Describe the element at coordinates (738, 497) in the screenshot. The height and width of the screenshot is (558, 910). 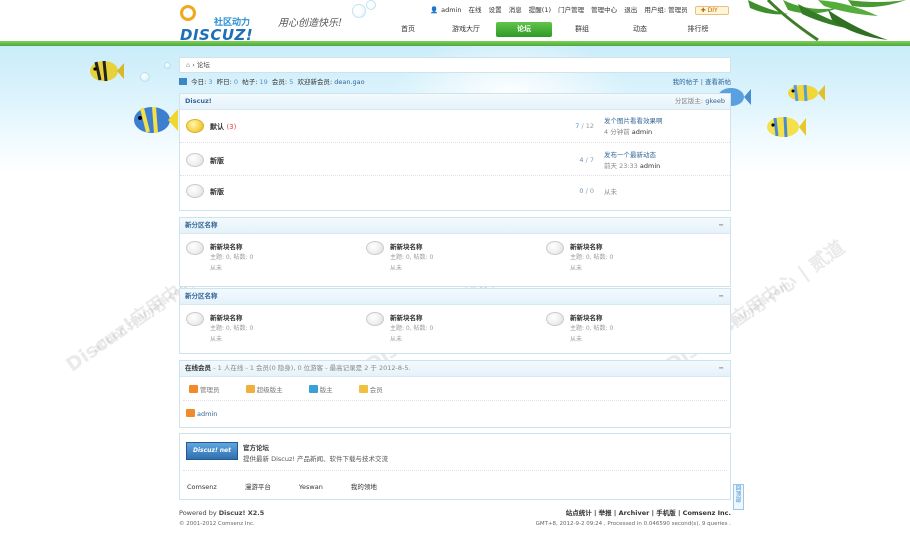
I see `back-to-top-button: 回顶部` at that location.